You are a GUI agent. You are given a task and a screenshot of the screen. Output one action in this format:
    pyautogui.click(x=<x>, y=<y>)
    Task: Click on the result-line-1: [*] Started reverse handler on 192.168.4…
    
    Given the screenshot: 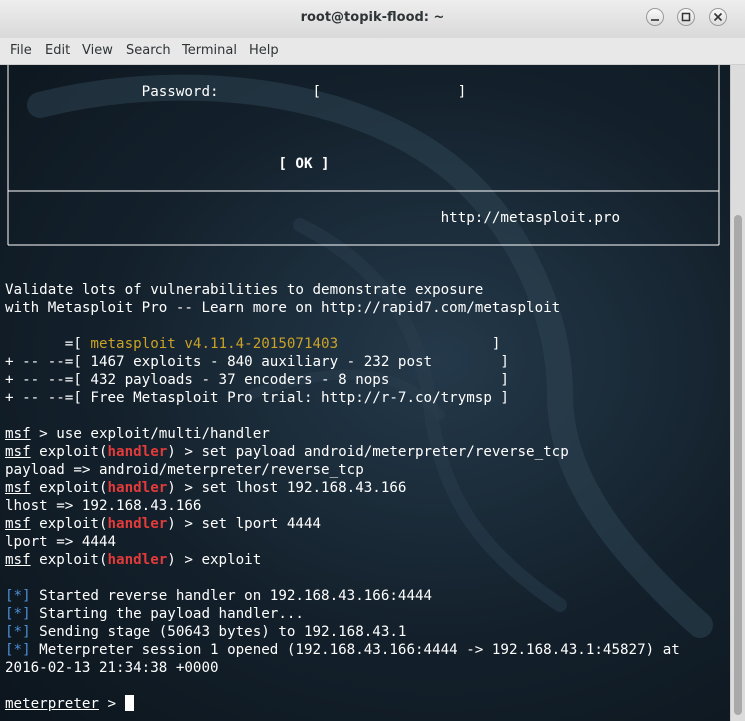 What is the action you would take?
    pyautogui.click(x=342, y=596)
    